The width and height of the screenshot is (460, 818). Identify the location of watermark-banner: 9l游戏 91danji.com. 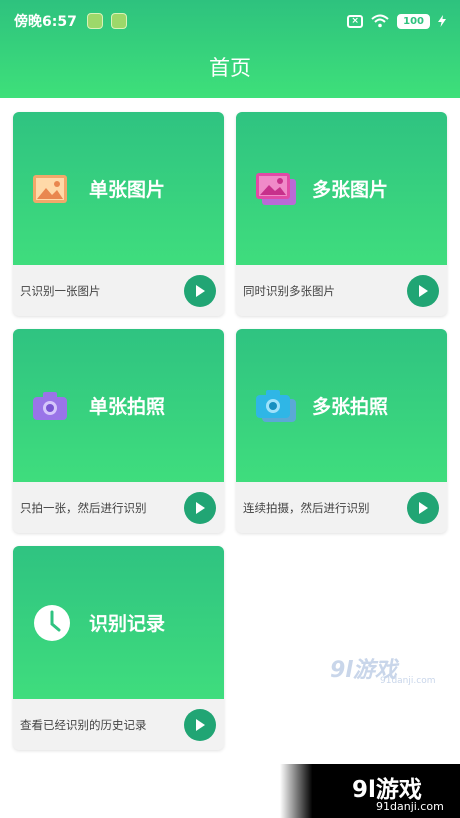
(370, 791).